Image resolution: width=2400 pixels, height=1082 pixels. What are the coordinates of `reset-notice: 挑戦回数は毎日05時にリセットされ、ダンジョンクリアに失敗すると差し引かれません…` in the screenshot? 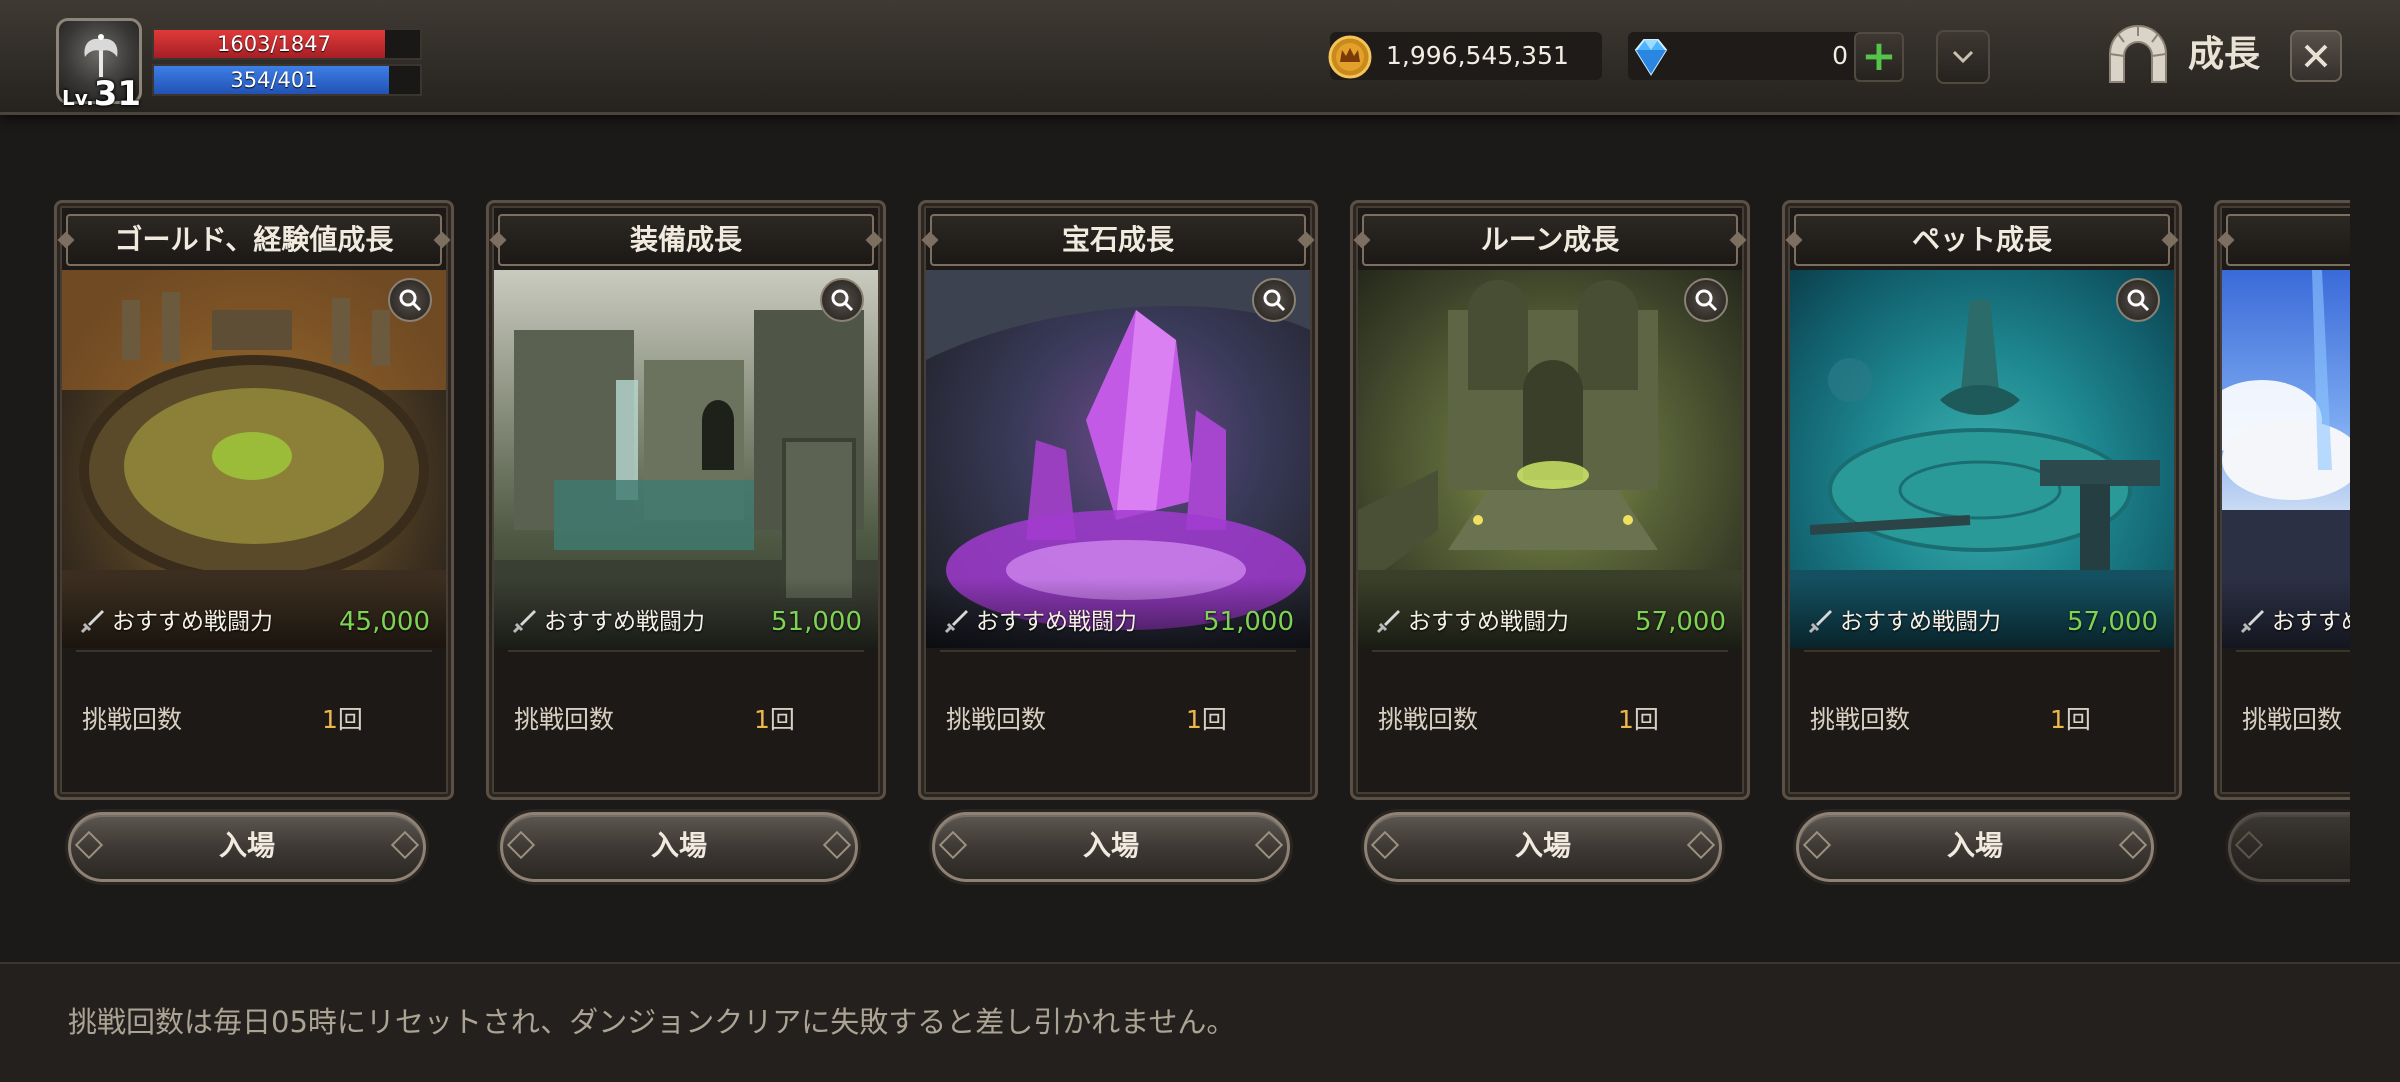 It's located at (652, 1022).